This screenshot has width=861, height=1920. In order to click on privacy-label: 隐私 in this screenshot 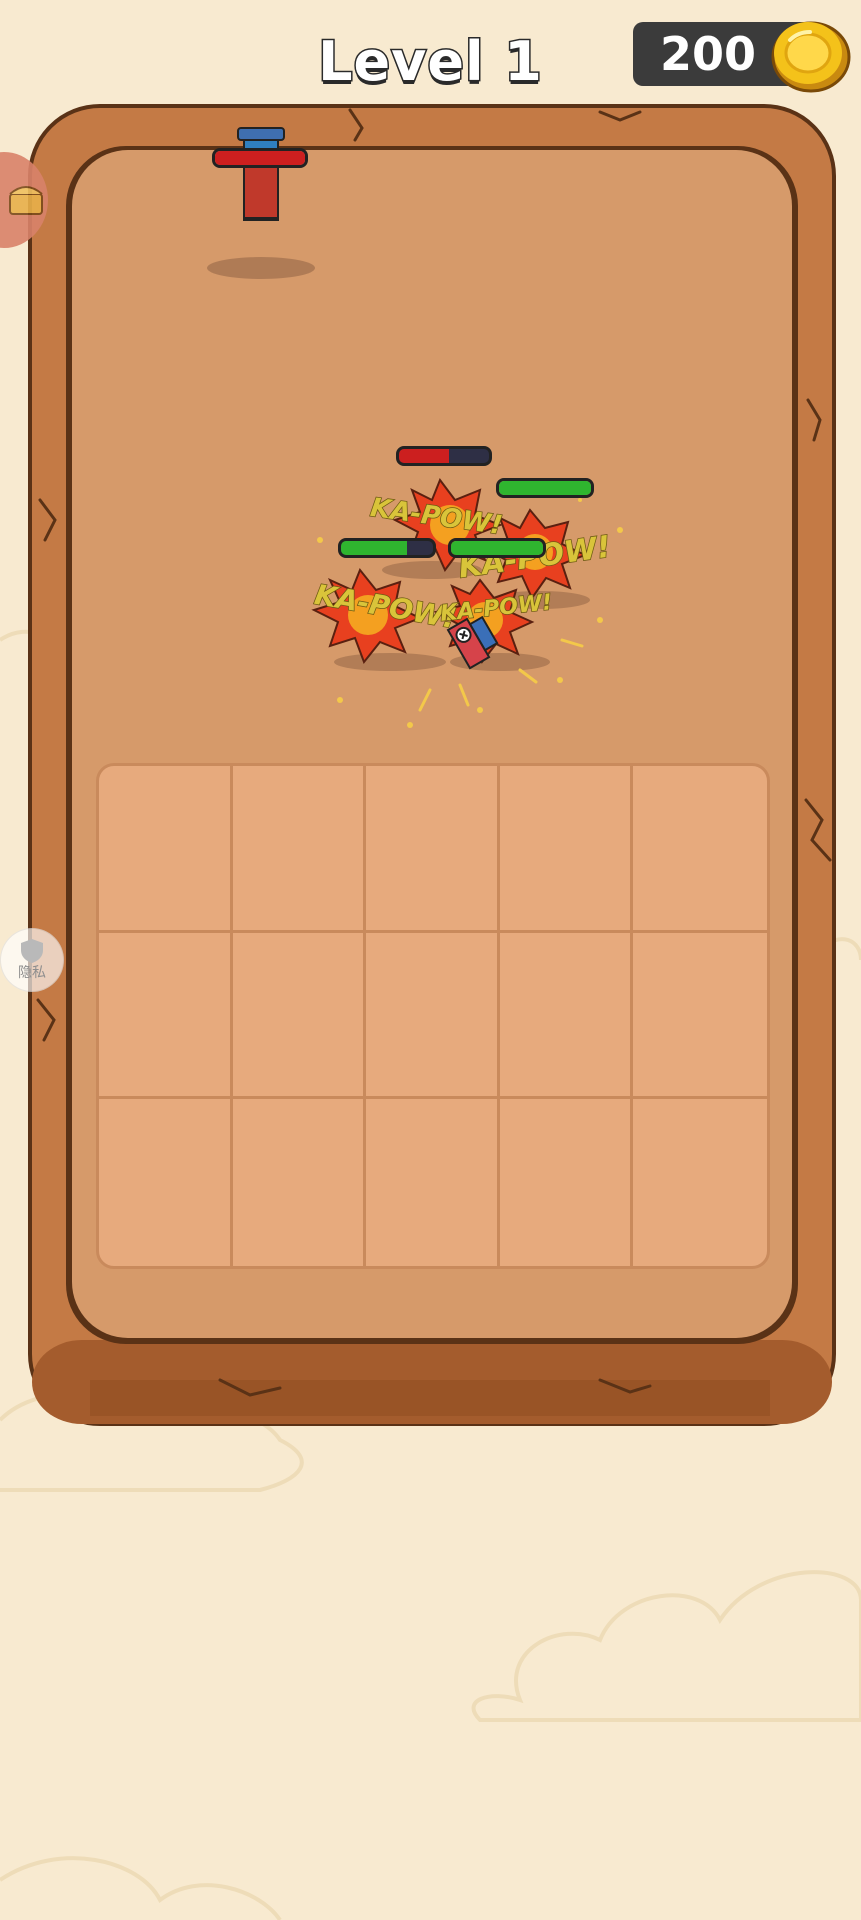, I will do `click(32, 973)`.